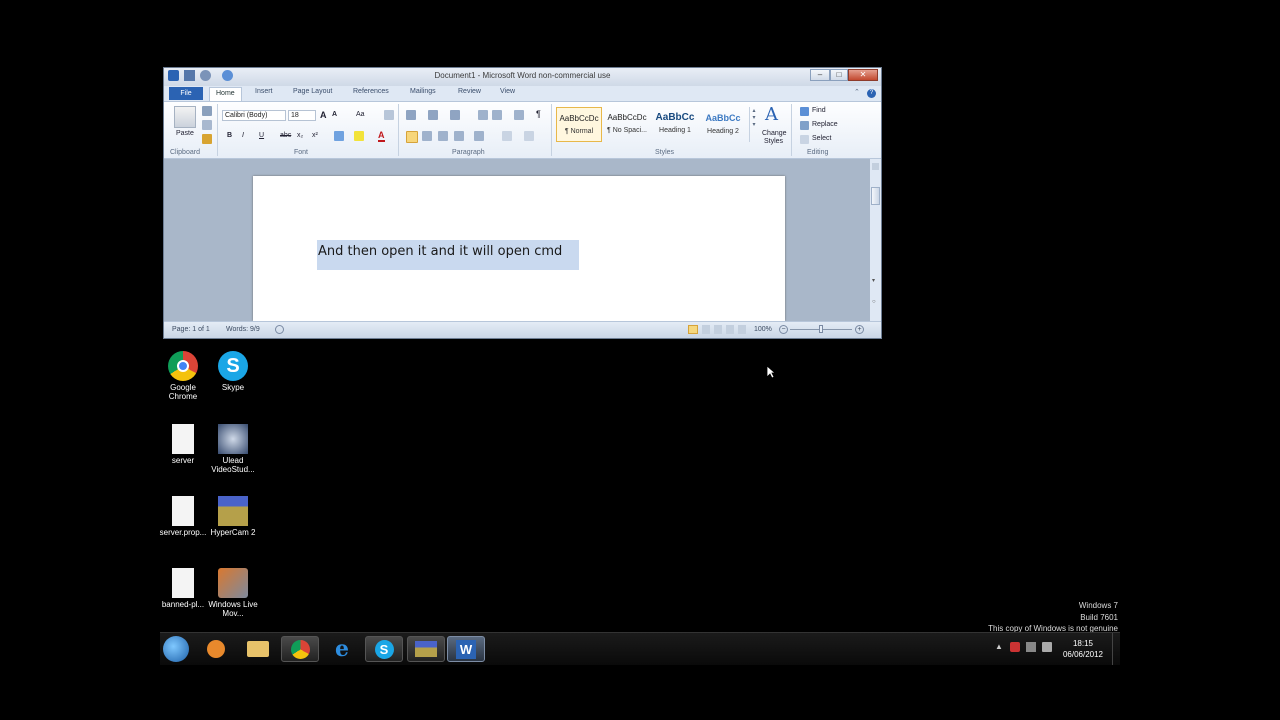  Describe the element at coordinates (730, 329) in the screenshot. I see `outline-icon` at that location.